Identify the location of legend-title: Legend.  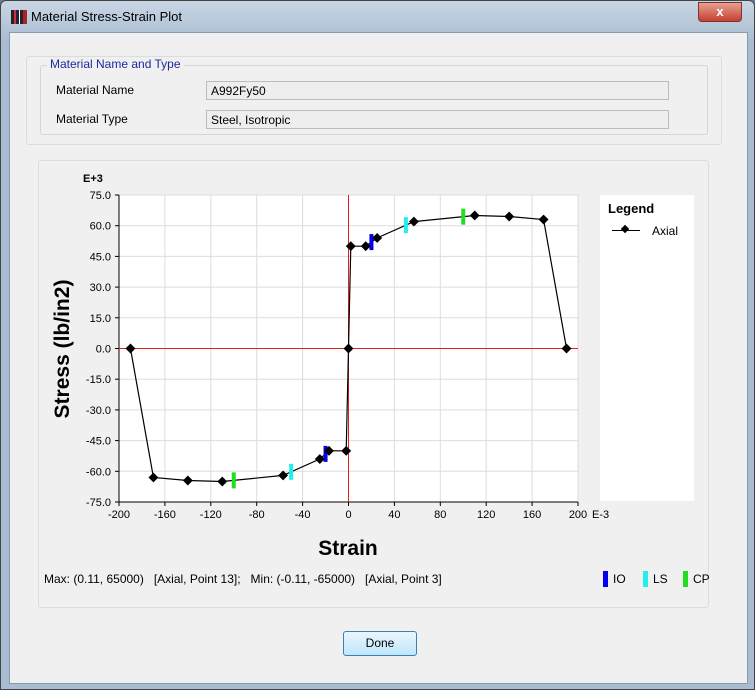
(631, 208).